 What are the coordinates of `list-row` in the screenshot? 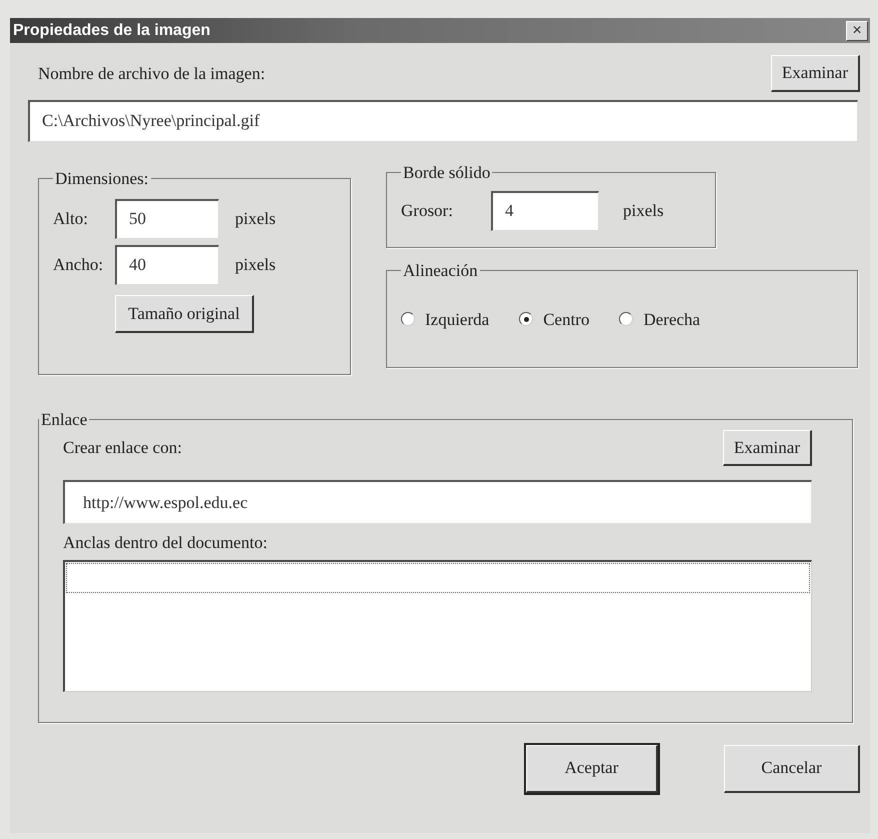 It's located at (438, 577).